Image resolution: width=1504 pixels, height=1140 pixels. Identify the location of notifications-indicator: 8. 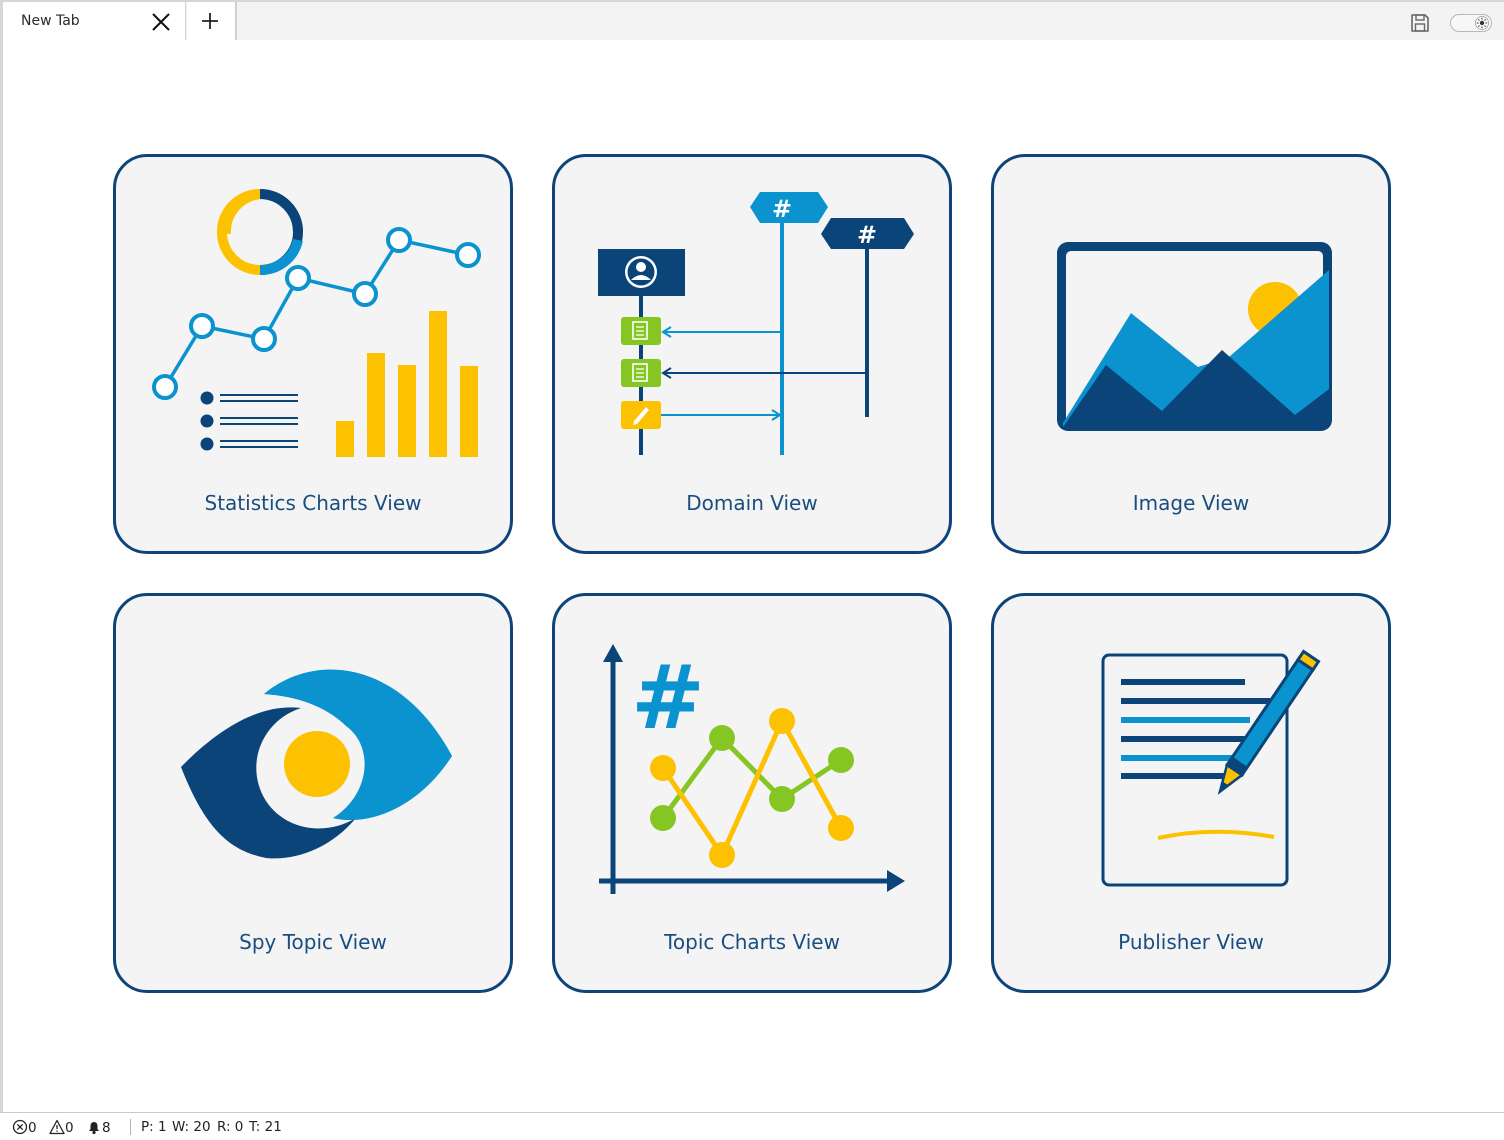
(98, 1127).